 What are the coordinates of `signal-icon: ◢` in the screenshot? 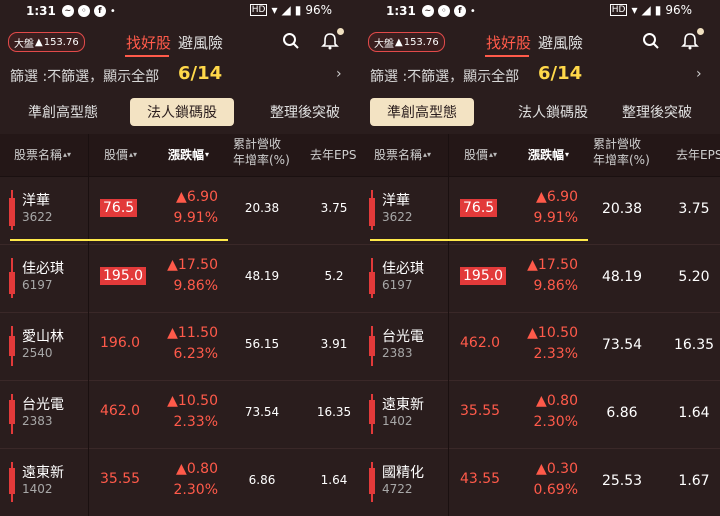 It's located at (286, 10).